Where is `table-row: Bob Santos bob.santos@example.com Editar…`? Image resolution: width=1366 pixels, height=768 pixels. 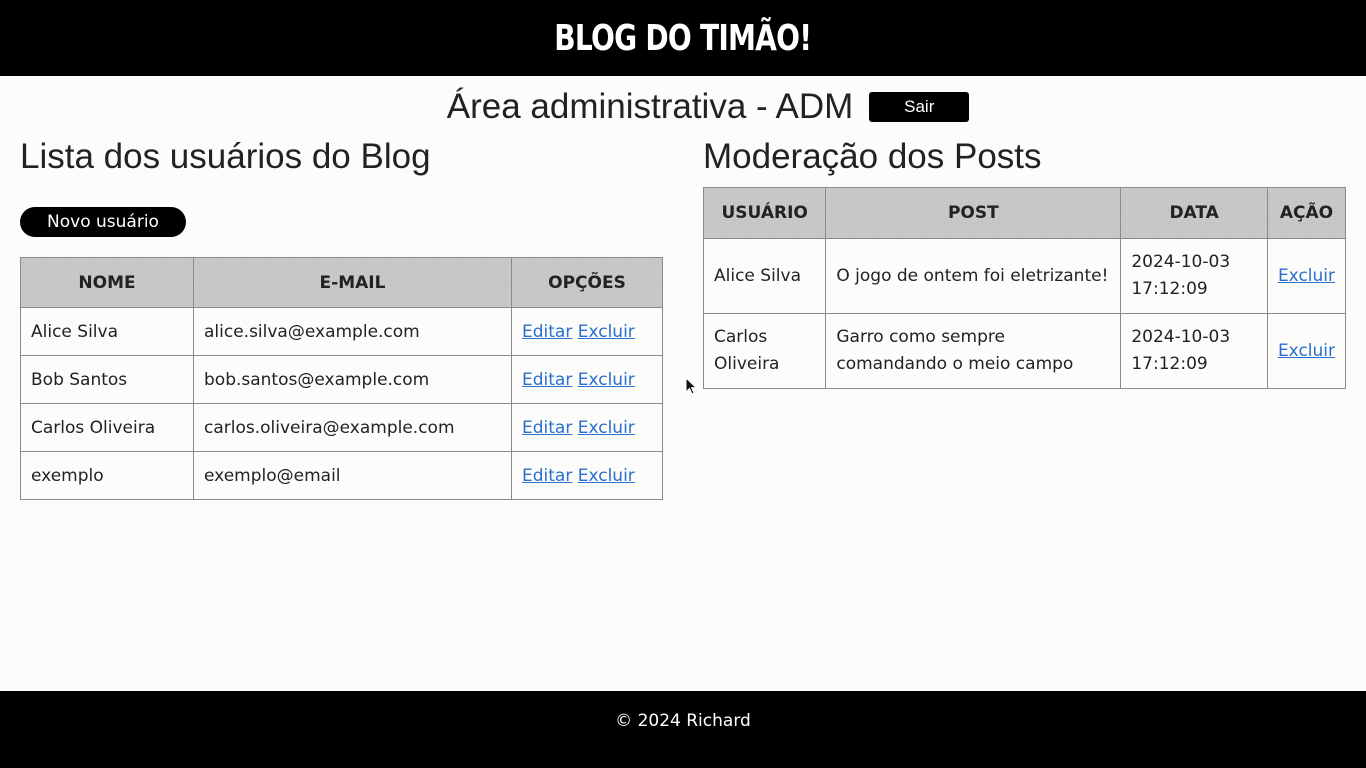 table-row: Bob Santos bob.santos@example.com Editar… is located at coordinates (341, 379).